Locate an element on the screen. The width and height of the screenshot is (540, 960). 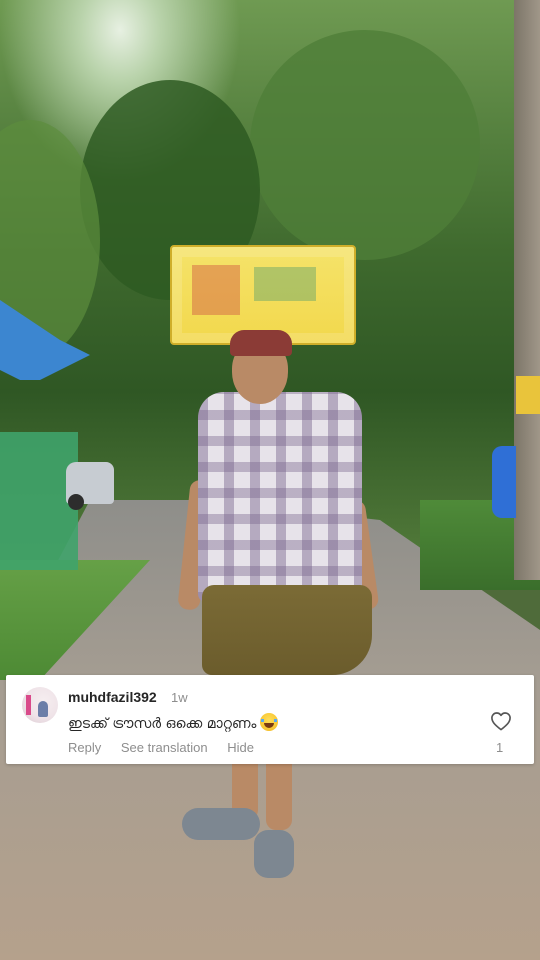
lungi is located at coordinates (287, 630).